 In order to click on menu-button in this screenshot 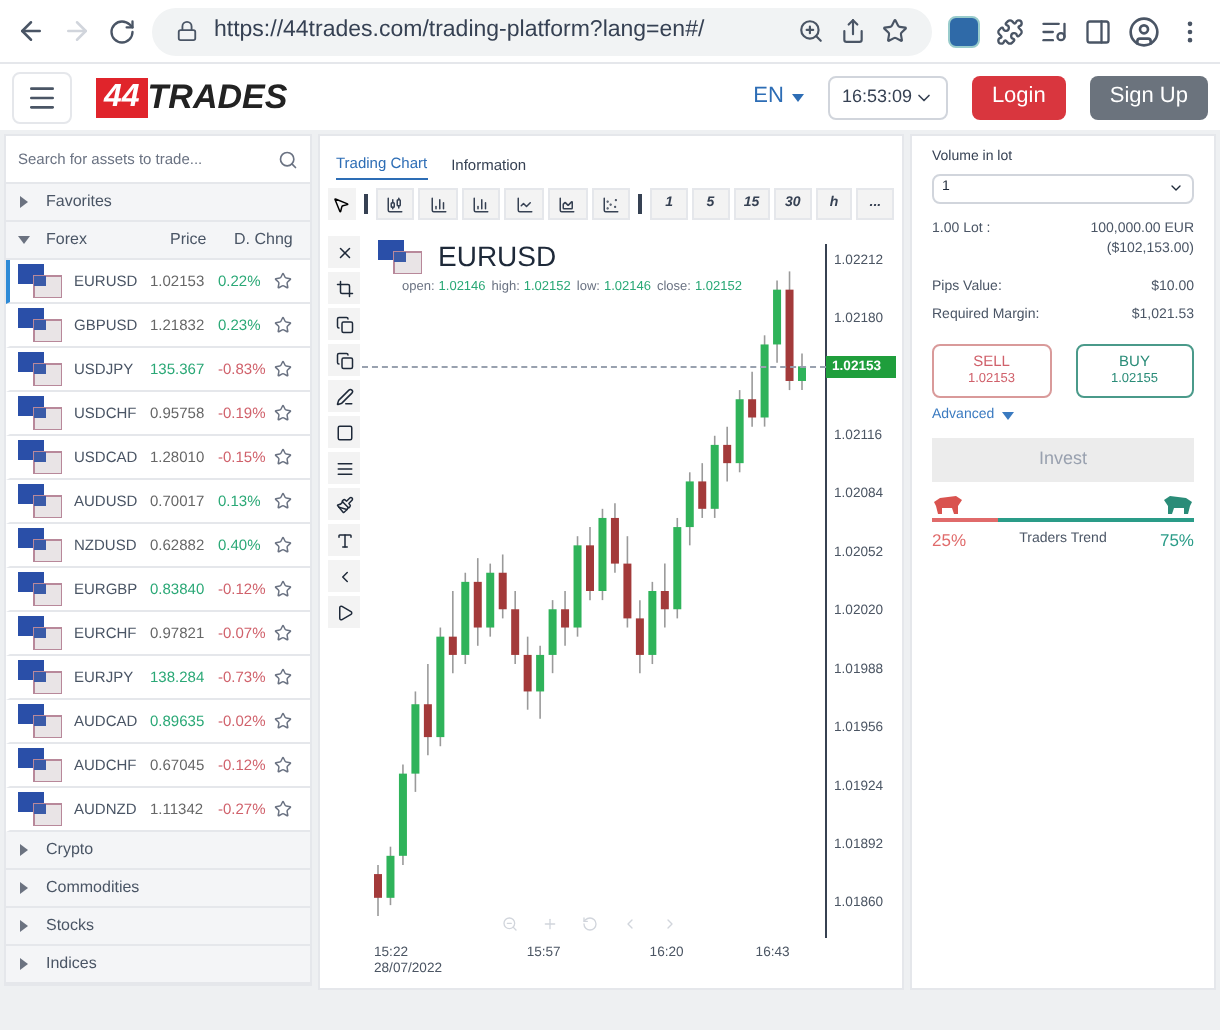, I will do `click(42, 97)`.